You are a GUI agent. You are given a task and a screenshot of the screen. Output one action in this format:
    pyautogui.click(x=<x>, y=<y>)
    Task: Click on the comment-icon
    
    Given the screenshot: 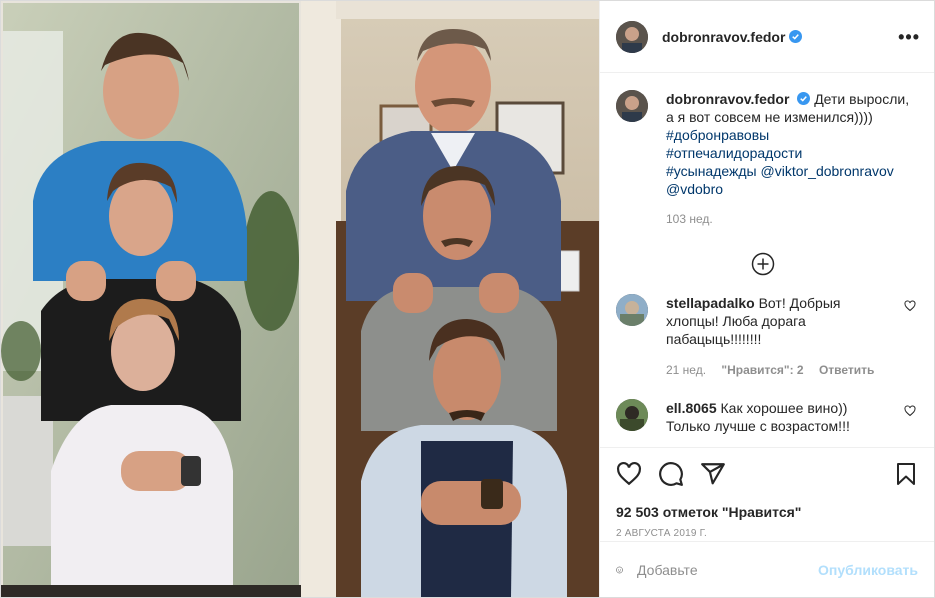 What is the action you would take?
    pyautogui.click(x=671, y=474)
    